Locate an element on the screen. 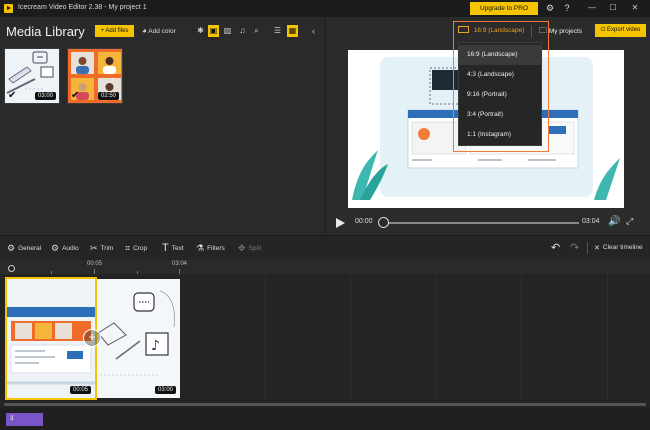 Image resolution: width=650 pixels, height=430 pixels. volume-icon: 🔊 is located at coordinates (614, 221).